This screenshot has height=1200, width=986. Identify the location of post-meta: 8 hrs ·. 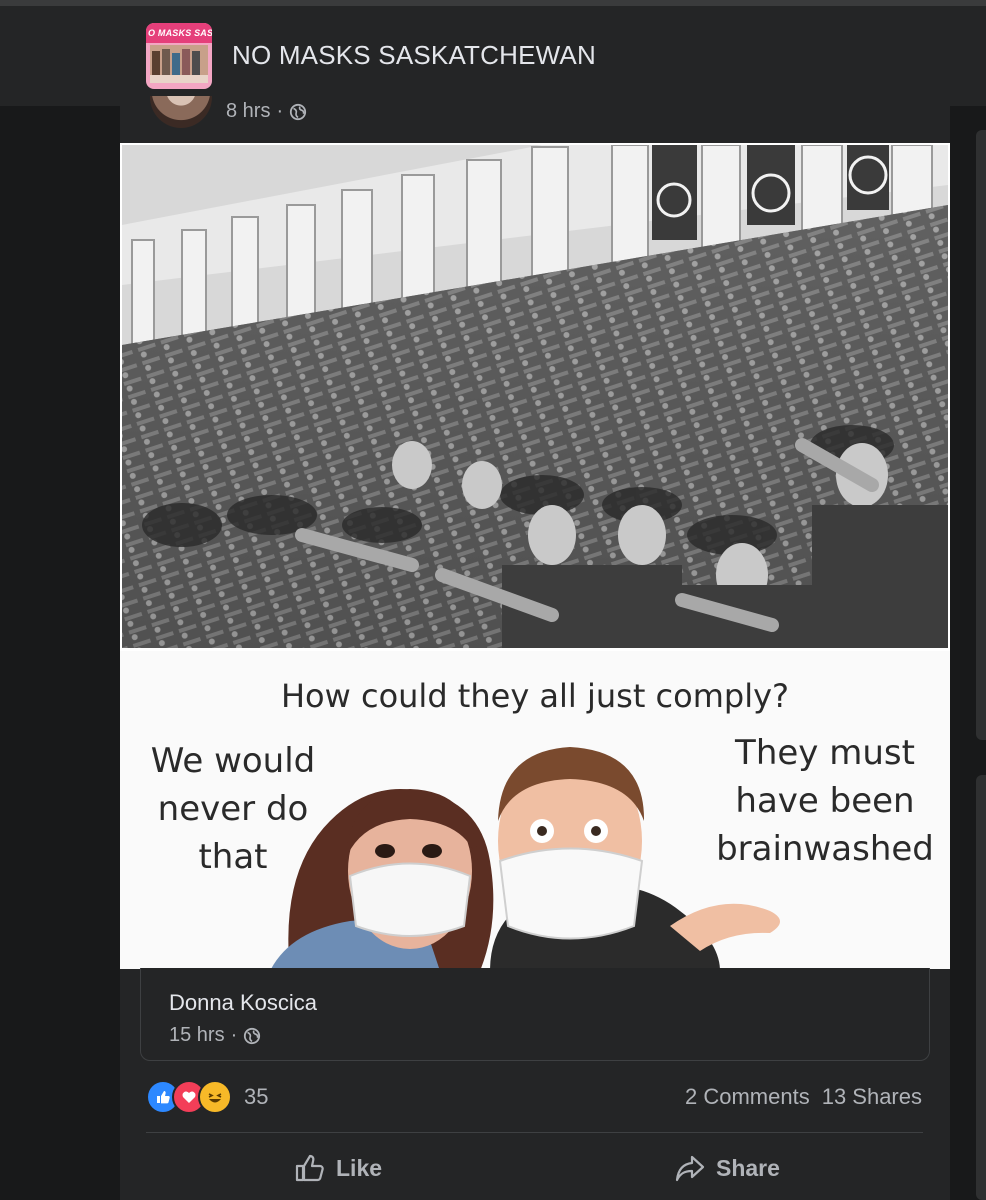
(266, 111).